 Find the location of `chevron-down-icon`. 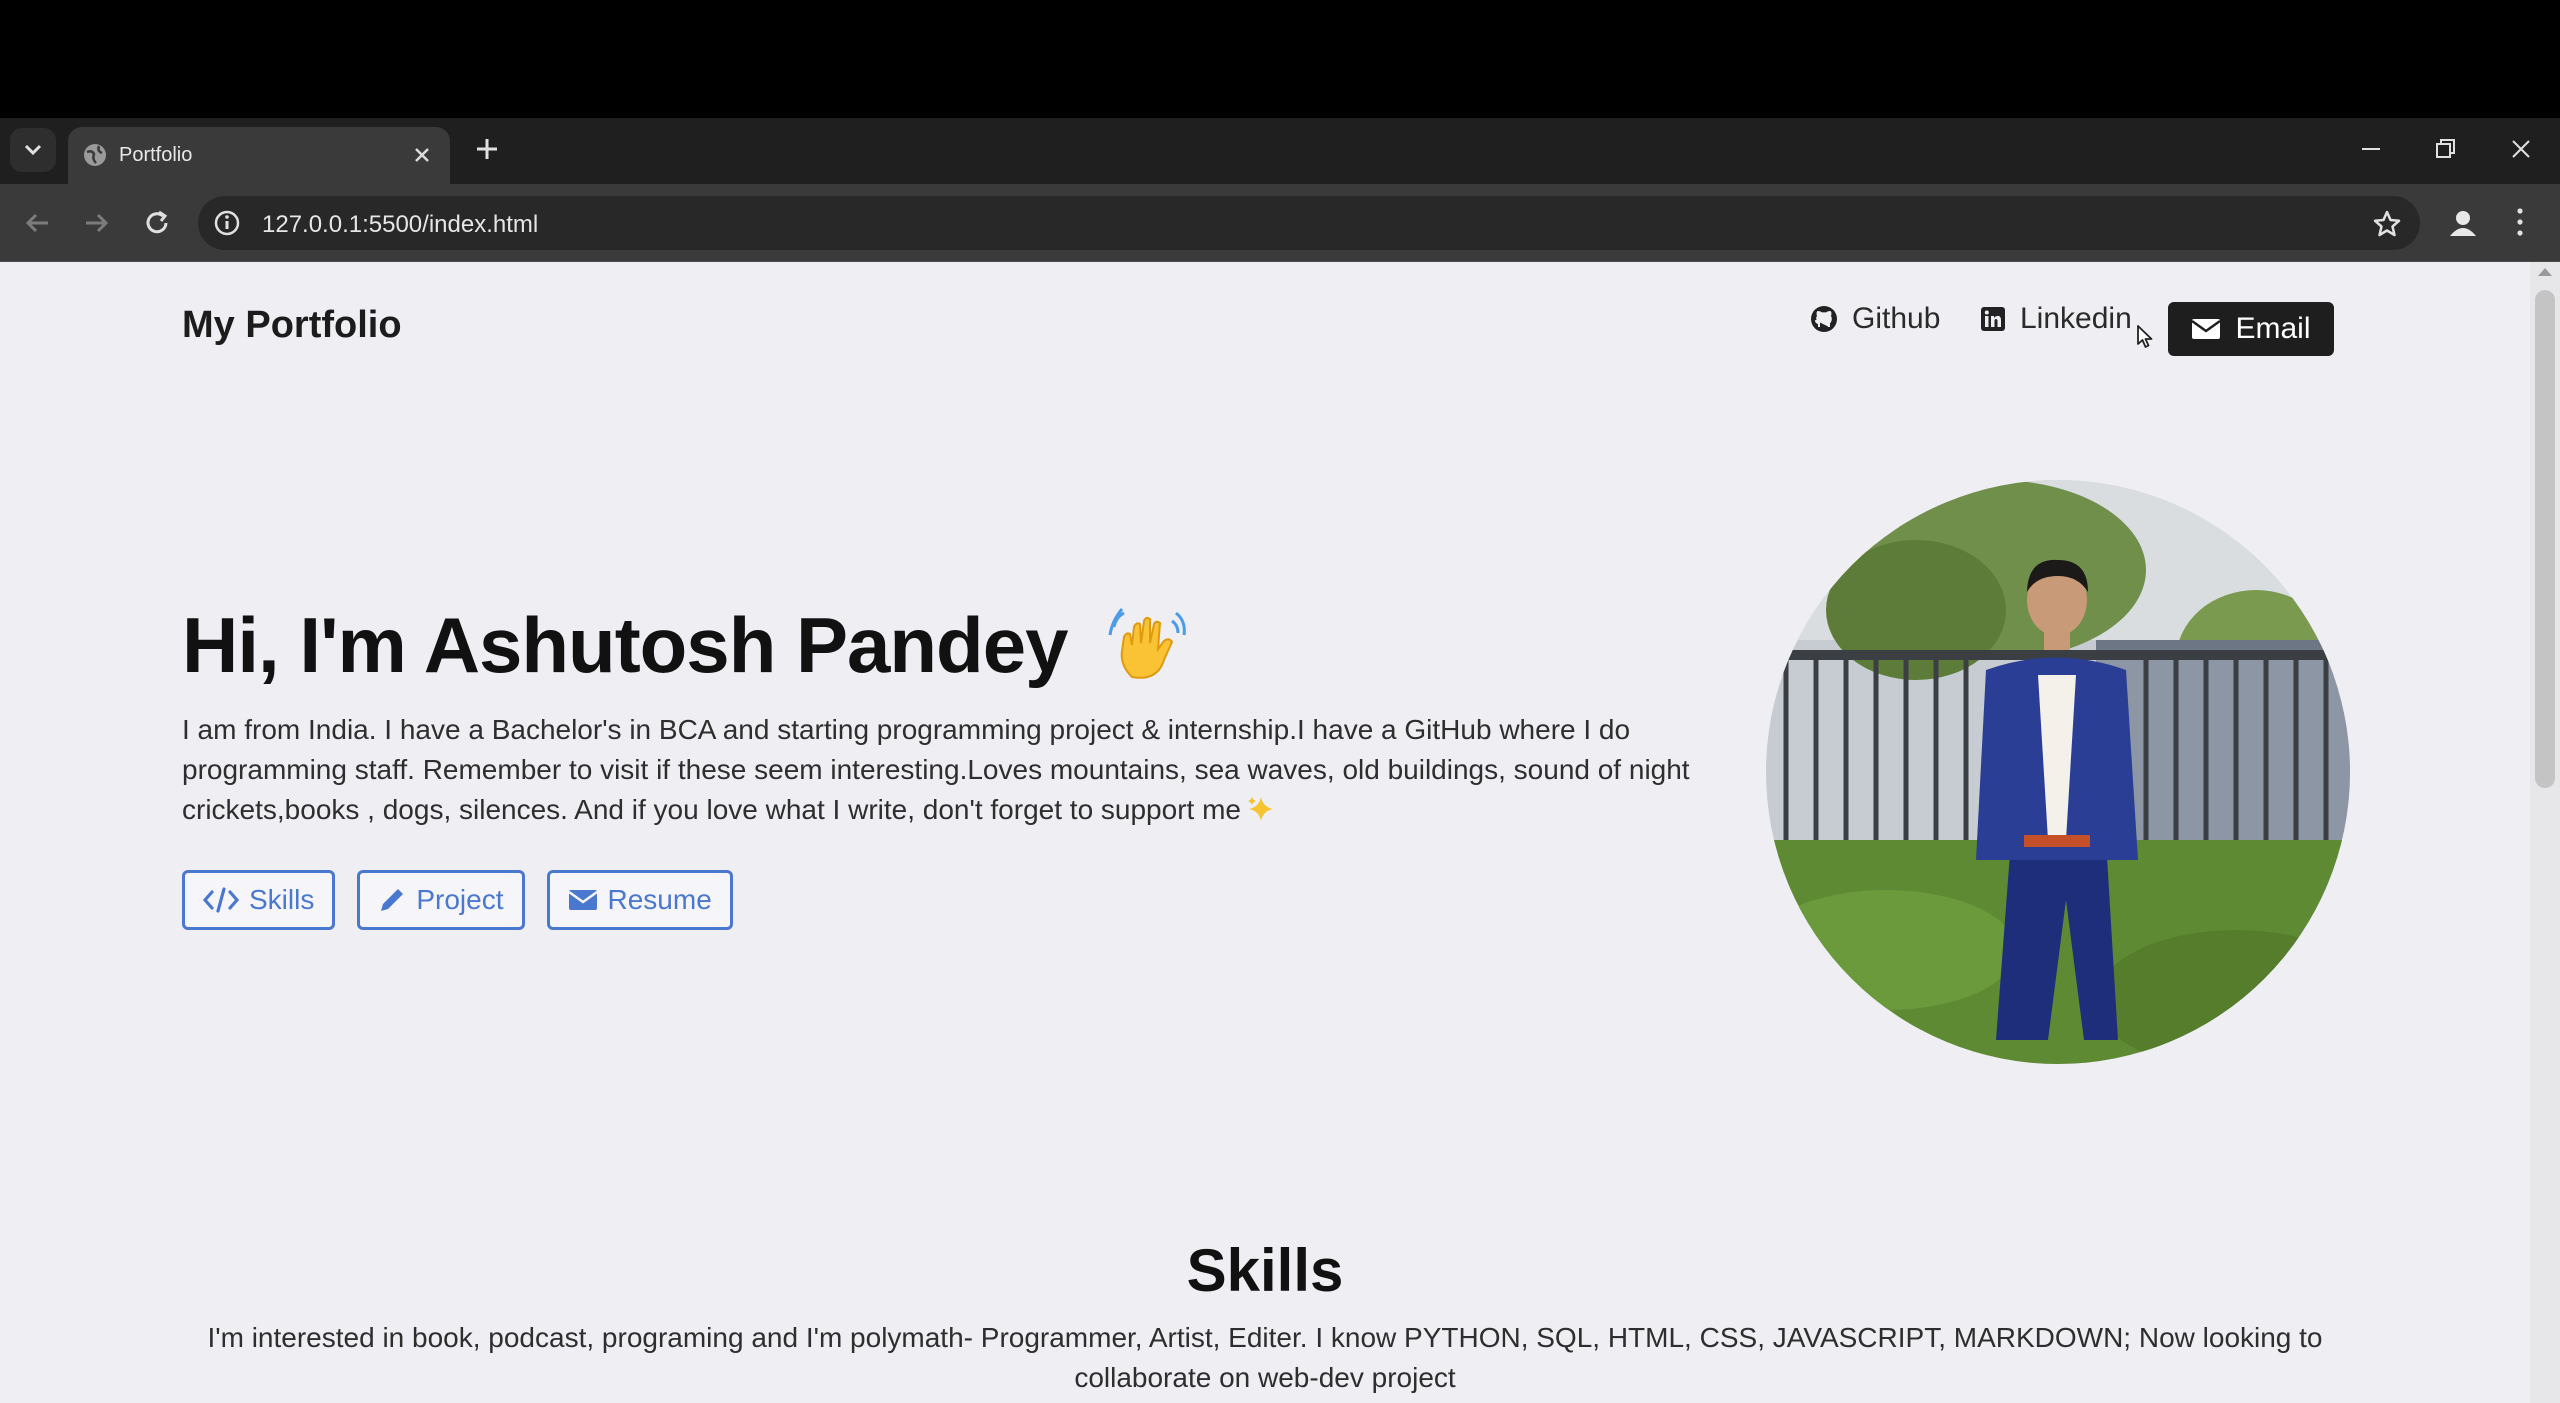

chevron-down-icon is located at coordinates (33, 150).